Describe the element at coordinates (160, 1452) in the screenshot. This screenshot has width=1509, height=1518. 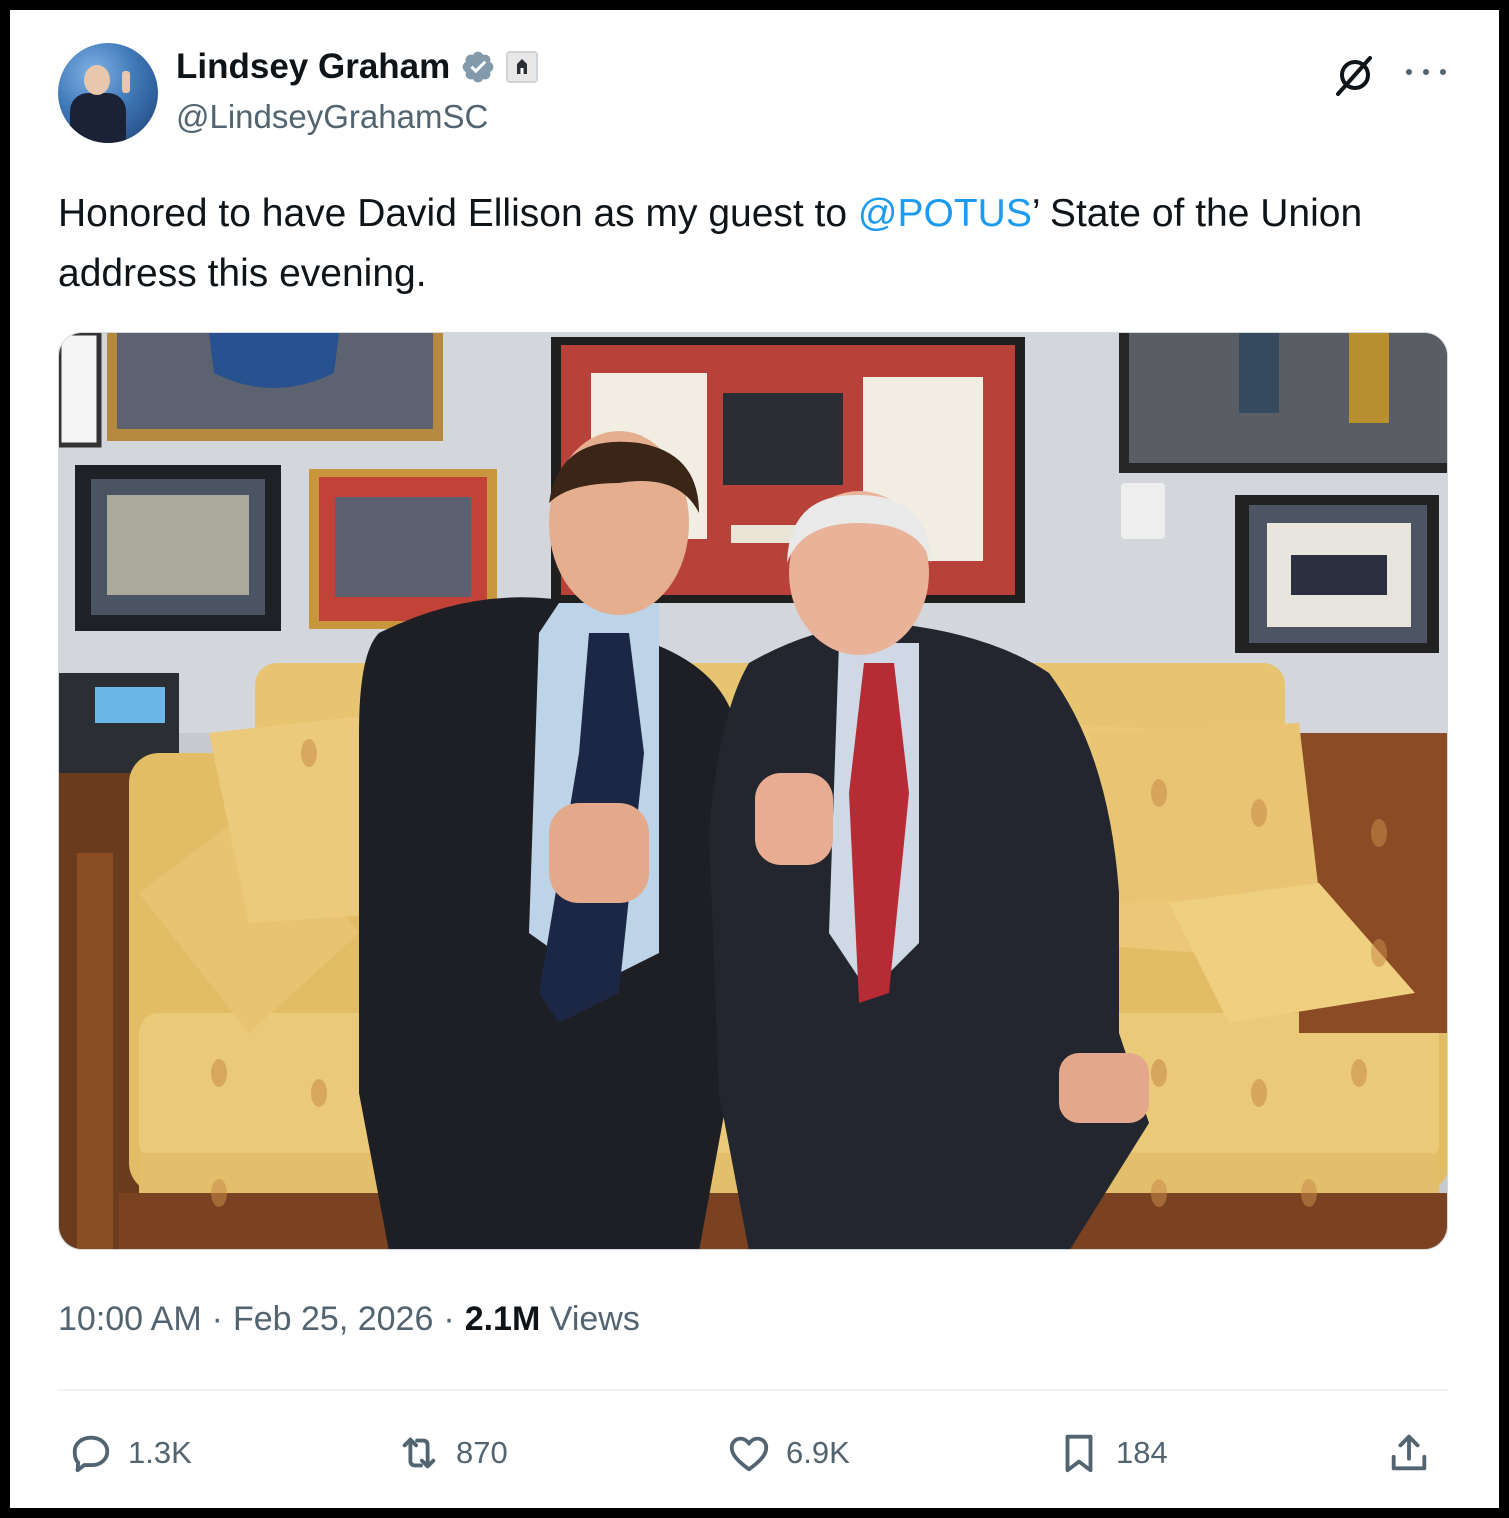
I see `reply-count: 1.3K` at that location.